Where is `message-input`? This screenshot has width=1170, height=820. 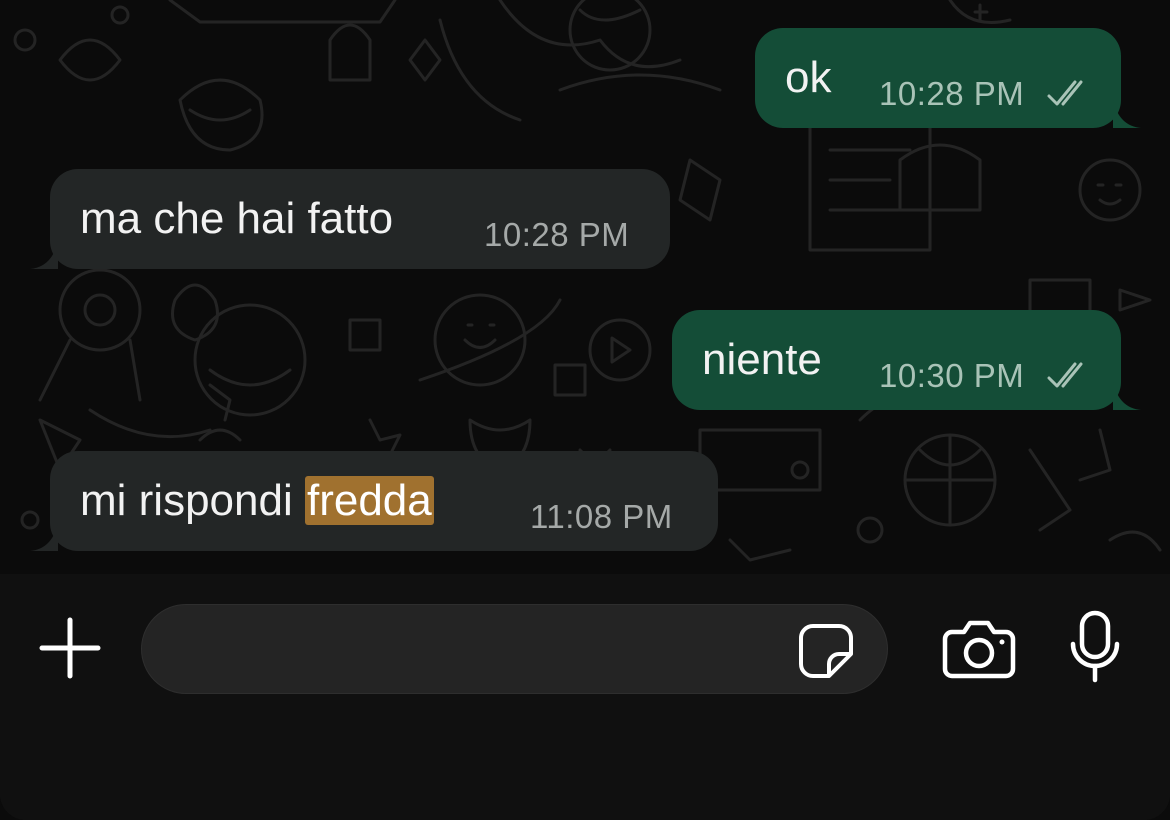
message-input is located at coordinates (474, 650).